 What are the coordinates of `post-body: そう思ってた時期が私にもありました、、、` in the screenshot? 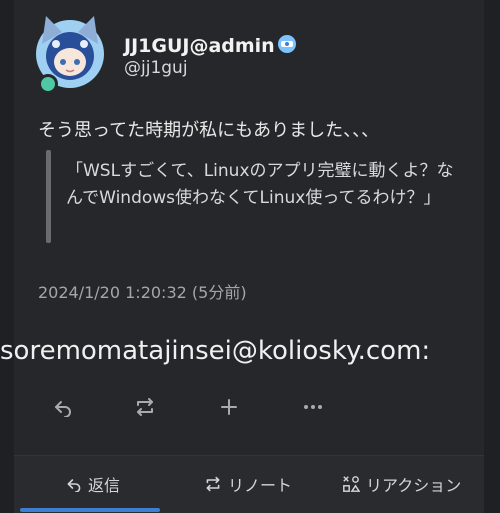 It's located at (209, 130).